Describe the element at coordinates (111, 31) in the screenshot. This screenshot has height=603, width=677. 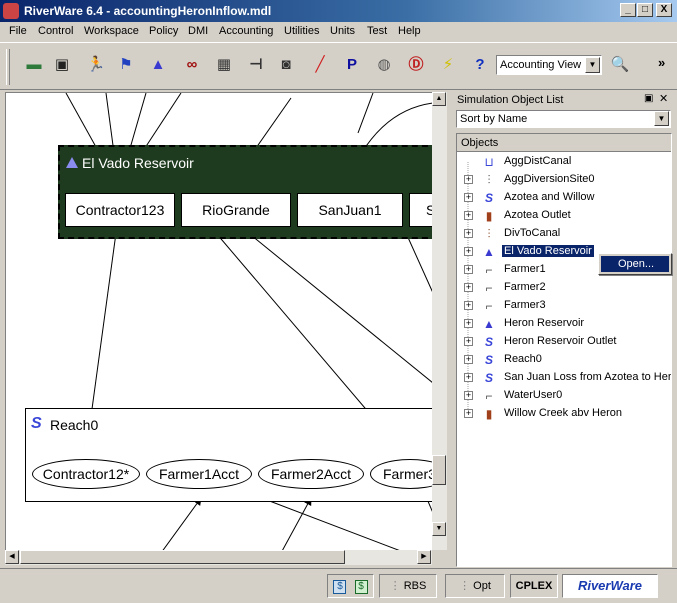
I see `menu-workspace: Workspace` at that location.